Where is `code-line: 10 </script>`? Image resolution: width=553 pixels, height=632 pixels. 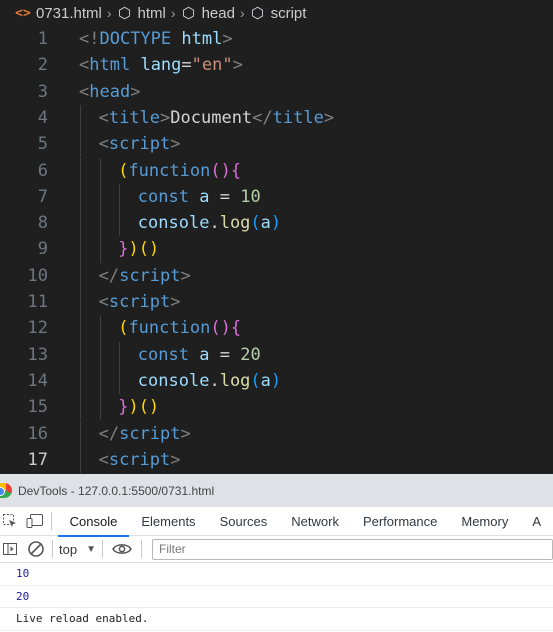
code-line: 10 </script> is located at coordinates (276, 275).